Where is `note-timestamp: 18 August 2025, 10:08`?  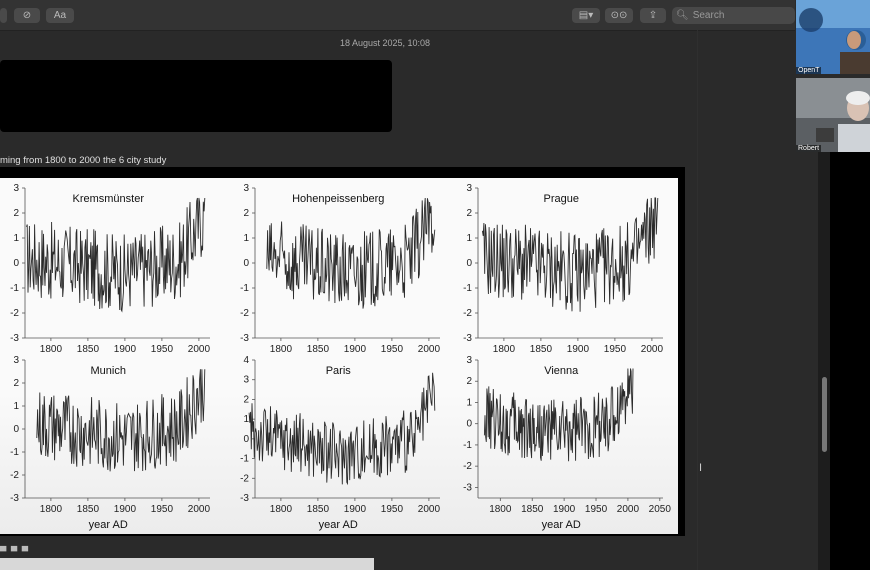 note-timestamp: 18 August 2025, 10:08 is located at coordinates (385, 43).